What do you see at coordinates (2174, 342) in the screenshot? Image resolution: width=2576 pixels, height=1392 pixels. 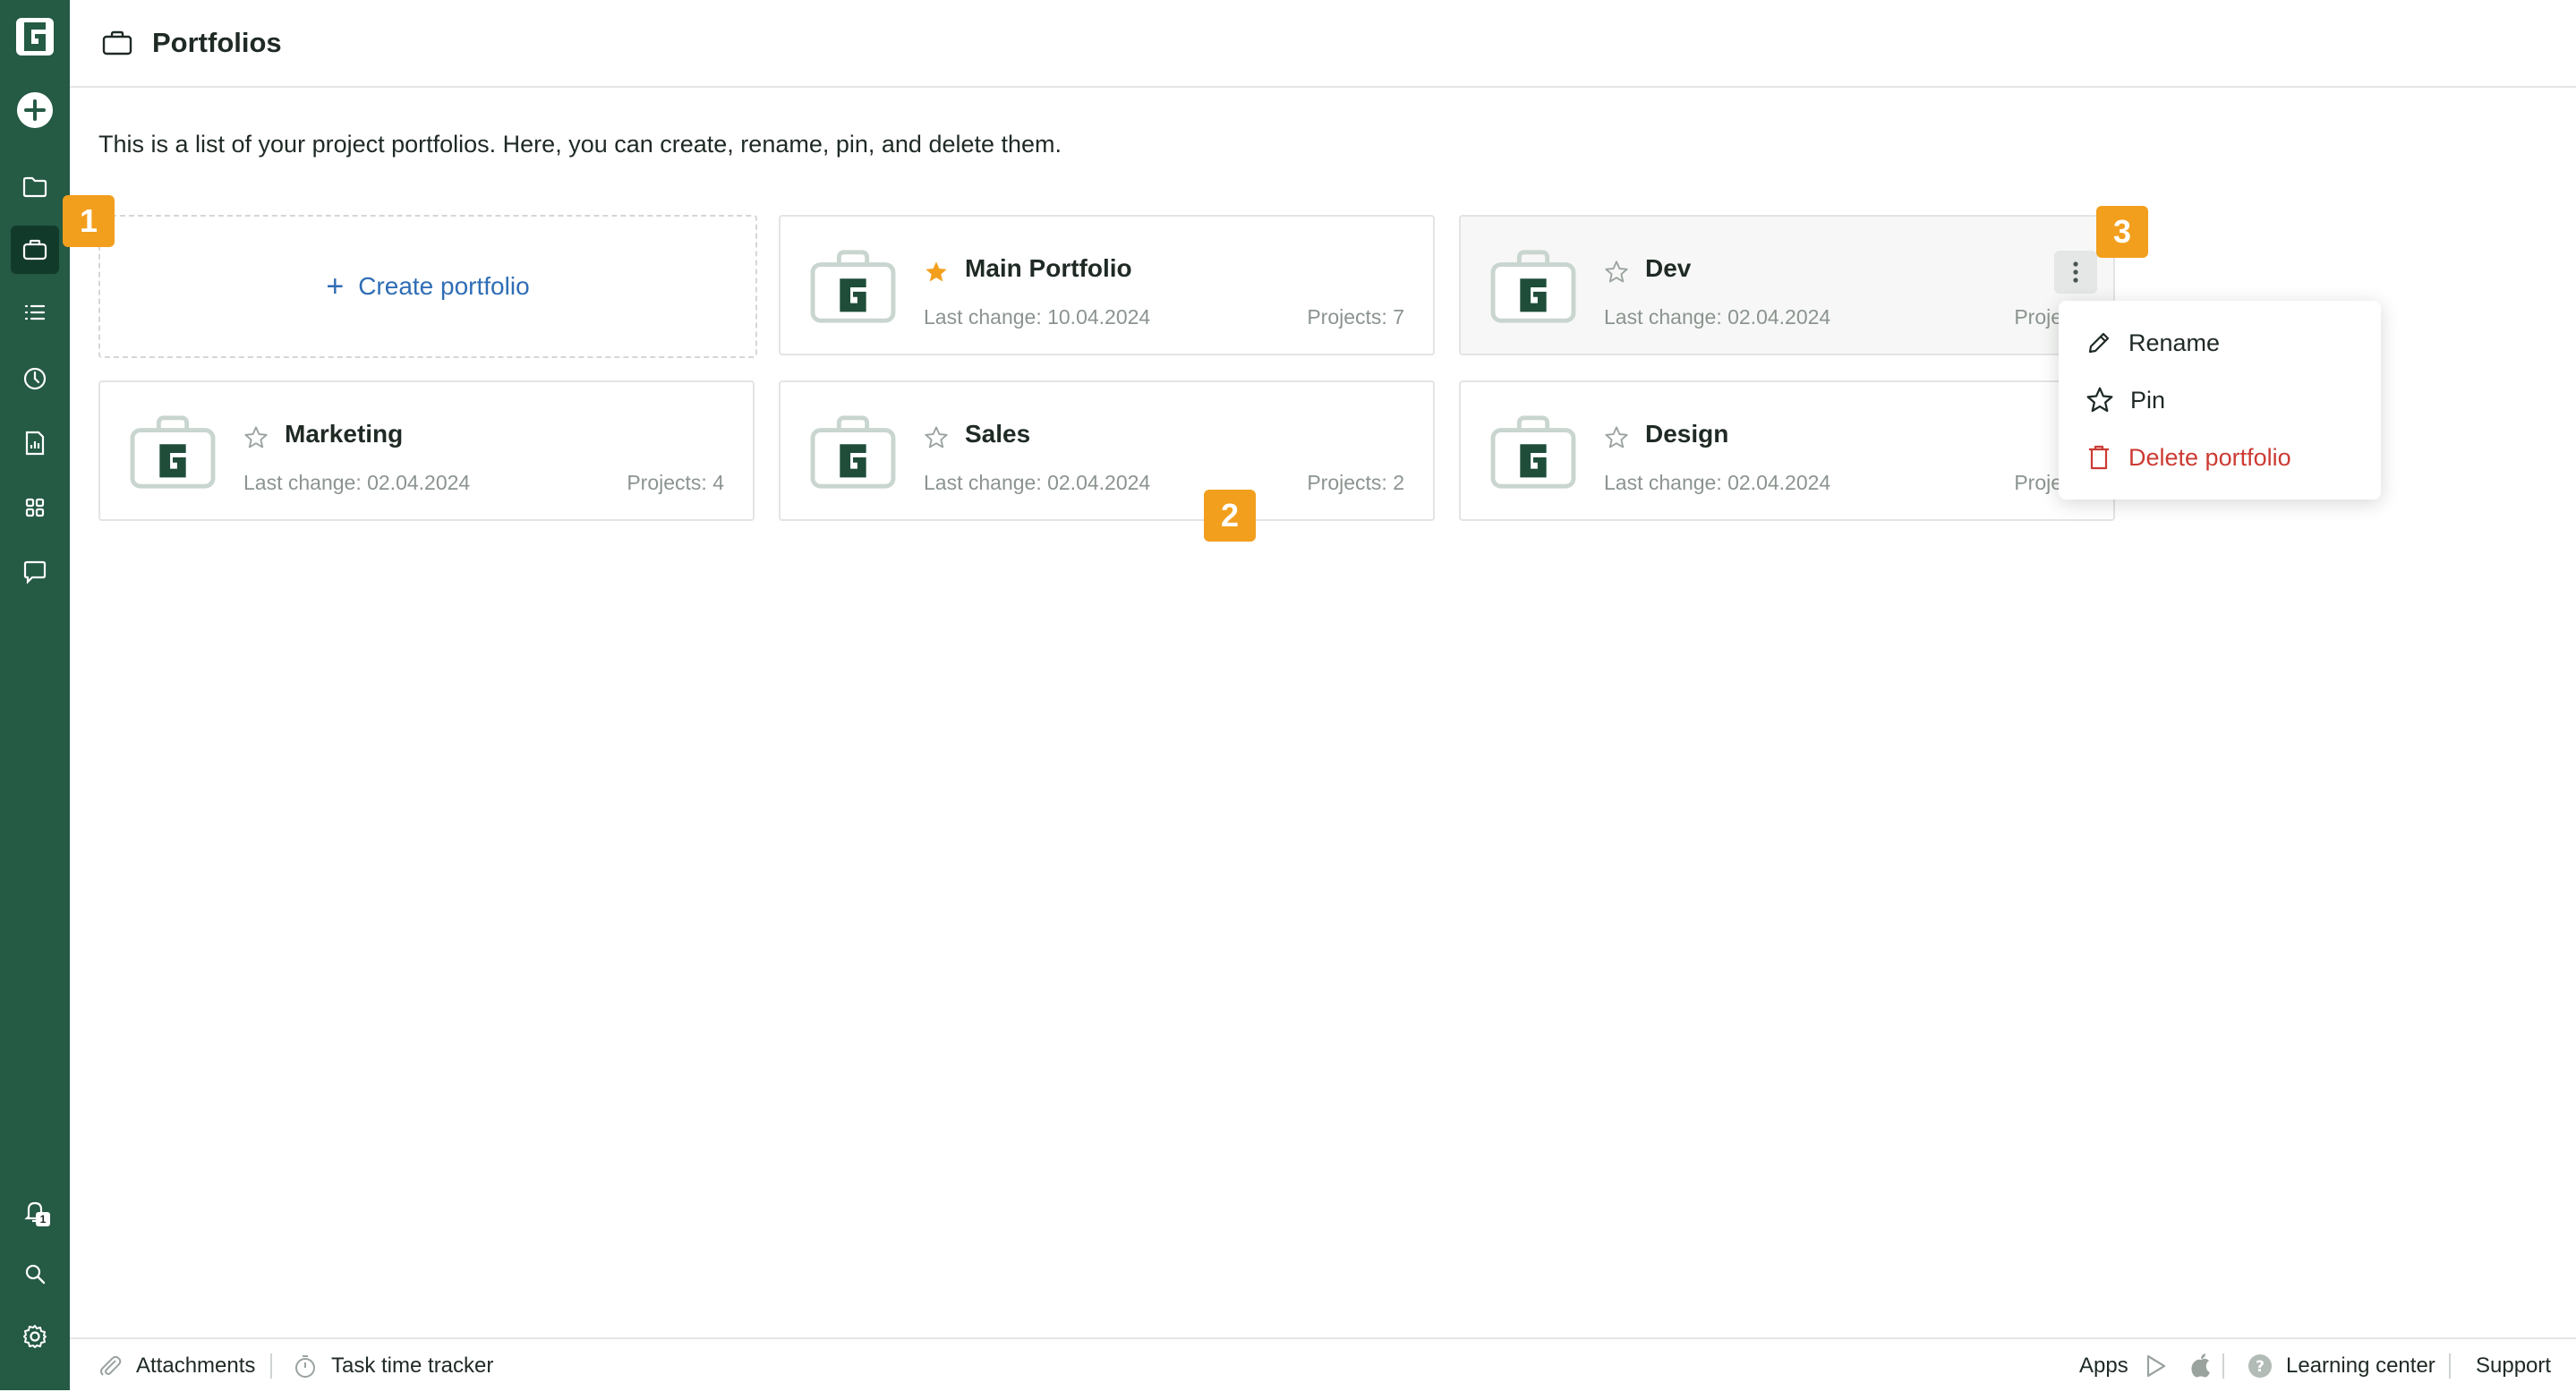 I see `menu-item-label: Rename` at bounding box center [2174, 342].